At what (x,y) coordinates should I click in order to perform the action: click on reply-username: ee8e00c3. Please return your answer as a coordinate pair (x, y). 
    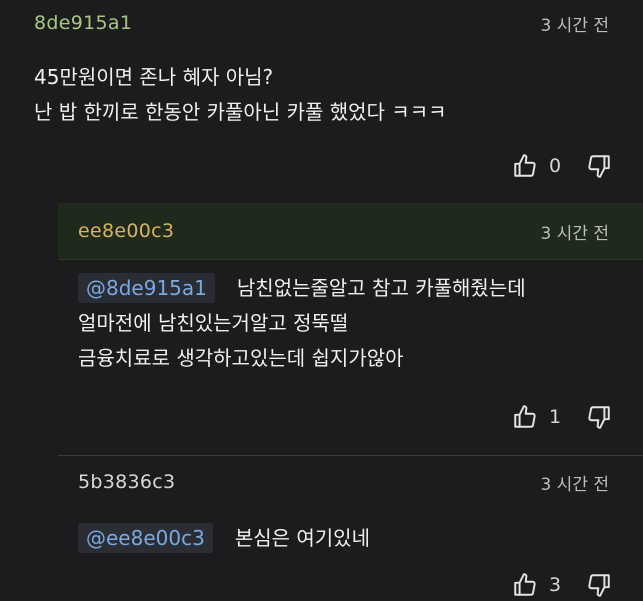
    Looking at the image, I should click on (126, 231).